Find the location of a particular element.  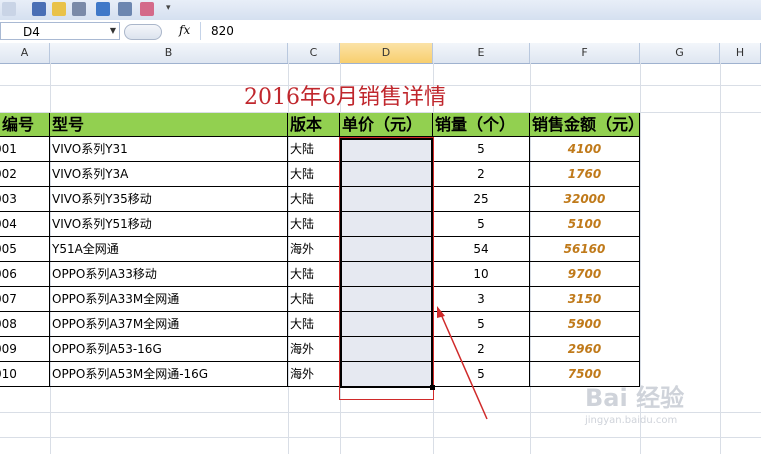

watermark-url: jingyan.baidu.com is located at coordinates (631, 420).